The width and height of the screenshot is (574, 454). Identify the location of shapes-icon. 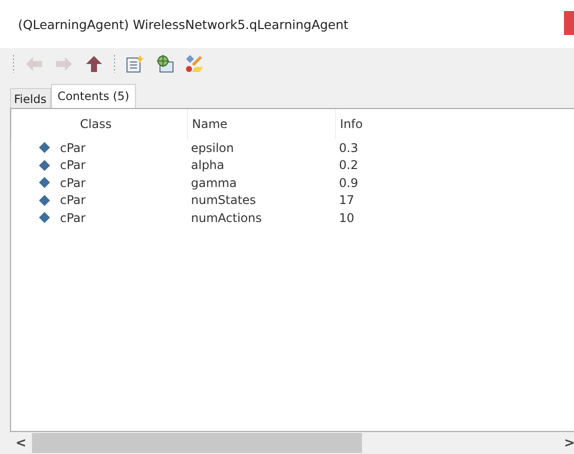
(195, 64).